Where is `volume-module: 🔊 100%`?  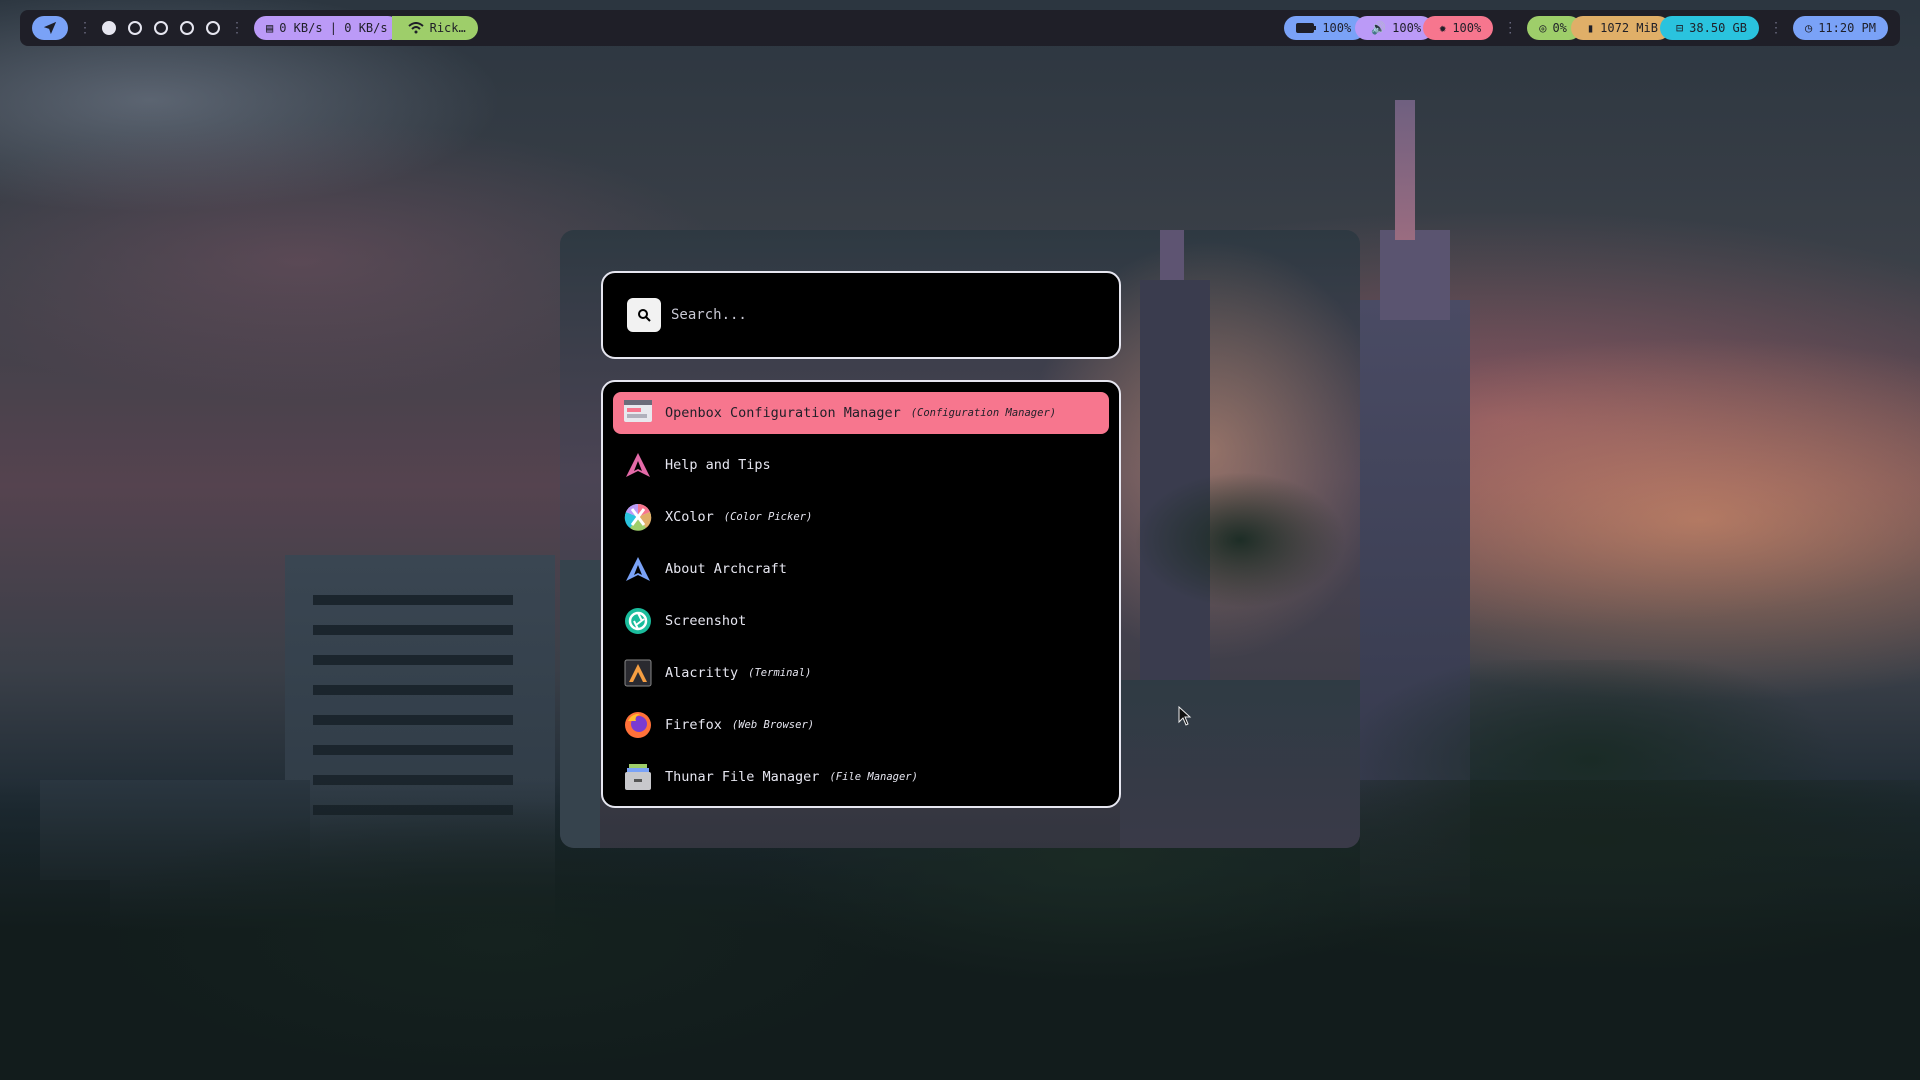 volume-module: 🔊 100% is located at coordinates (1394, 28).